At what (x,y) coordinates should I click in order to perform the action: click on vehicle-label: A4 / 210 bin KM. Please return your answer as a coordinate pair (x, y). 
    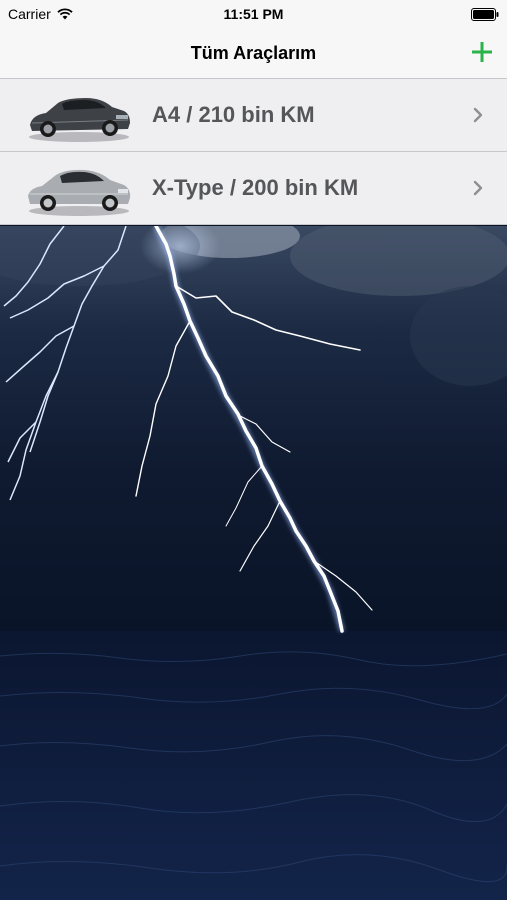
    Looking at the image, I should click on (233, 114).